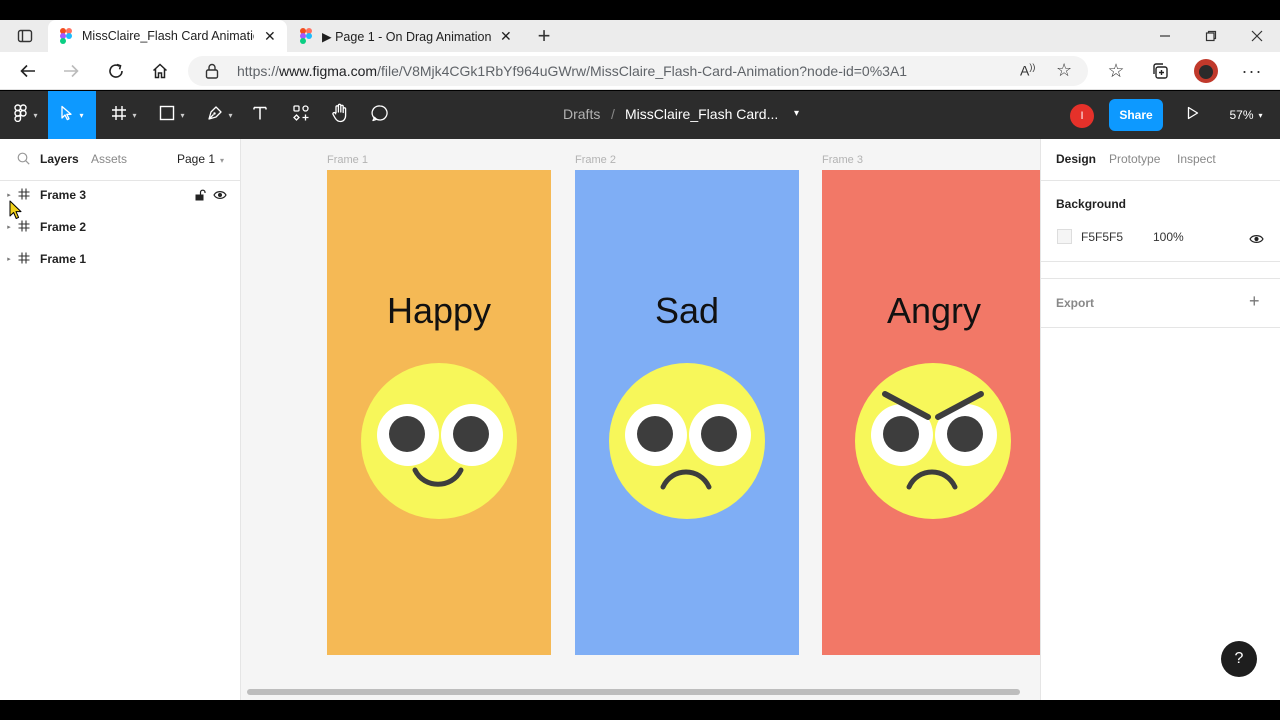 The image size is (1280, 720). I want to click on tab-prototype: Prototype, so click(1134, 159).